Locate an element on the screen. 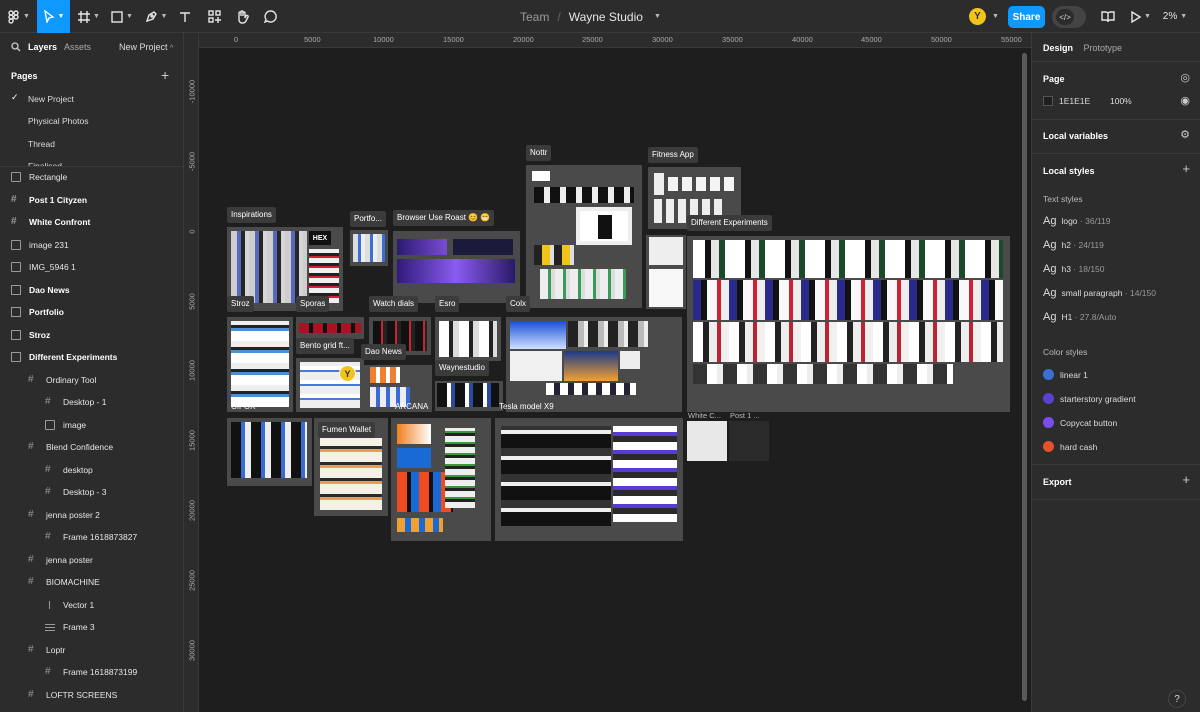 Image resolution: width=1200 pixels, height=712 pixels. layer-row: Blend Confidence is located at coordinates (70, 447).